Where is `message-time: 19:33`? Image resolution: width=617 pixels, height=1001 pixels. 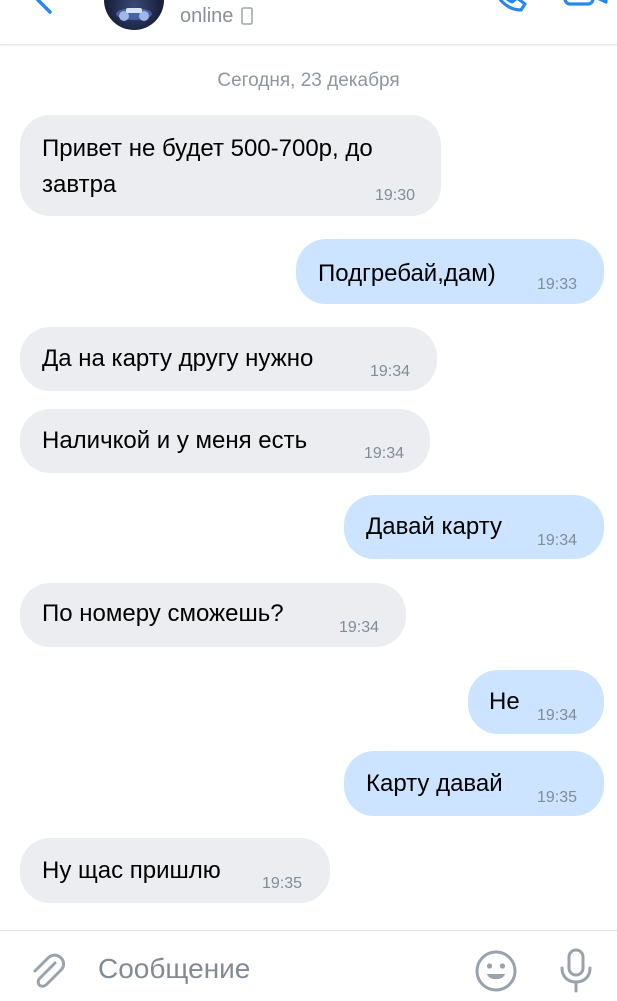
message-time: 19:33 is located at coordinates (557, 284).